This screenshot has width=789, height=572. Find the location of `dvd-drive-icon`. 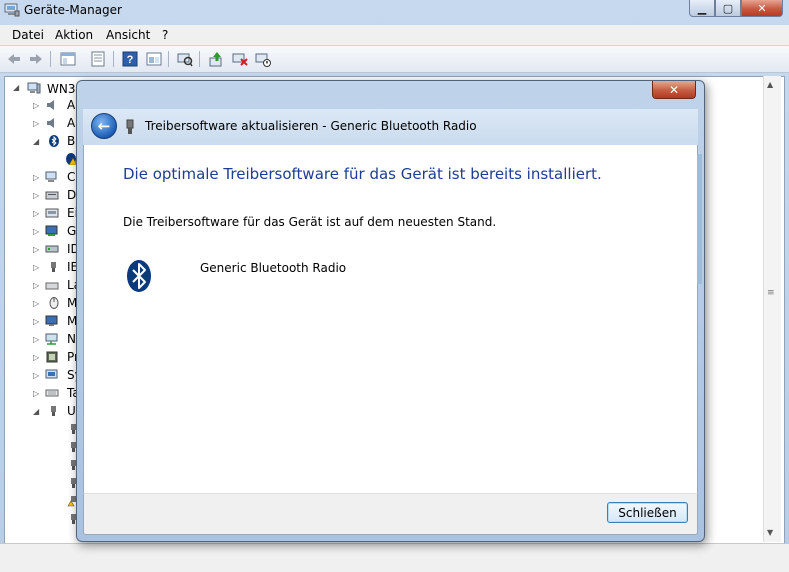

dvd-drive-icon is located at coordinates (52, 195).